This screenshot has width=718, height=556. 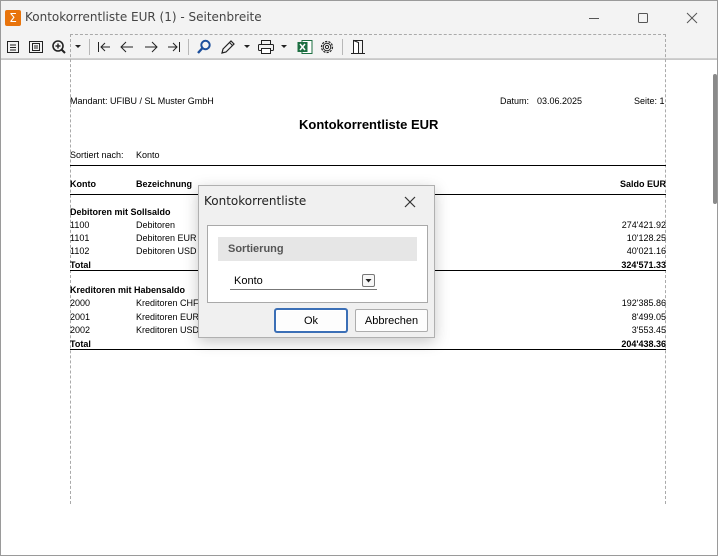 I want to click on table-row-saldo: 3'553.45, so click(x=648, y=330).